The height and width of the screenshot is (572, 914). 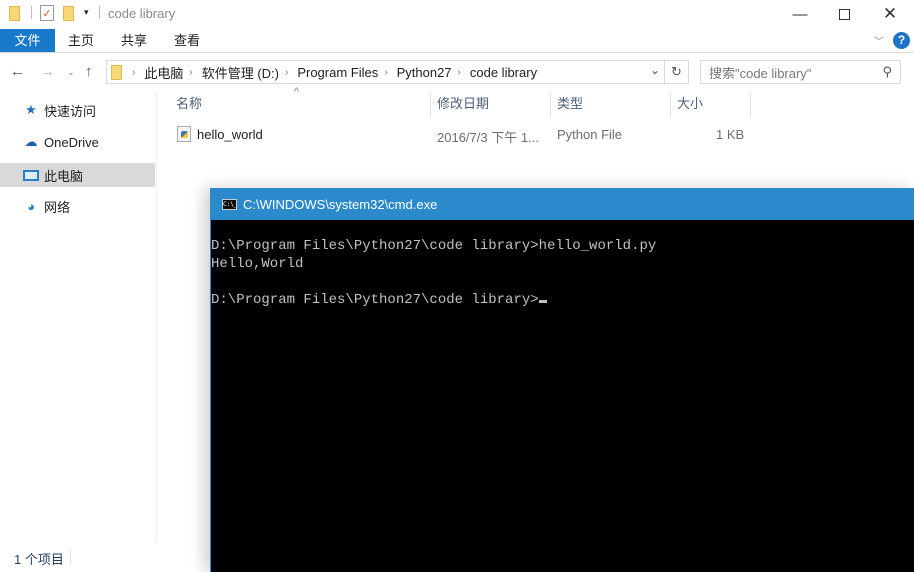 What do you see at coordinates (457, 14) in the screenshot?
I see `title-bar: ✓ ▾ code library — ✕` at bounding box center [457, 14].